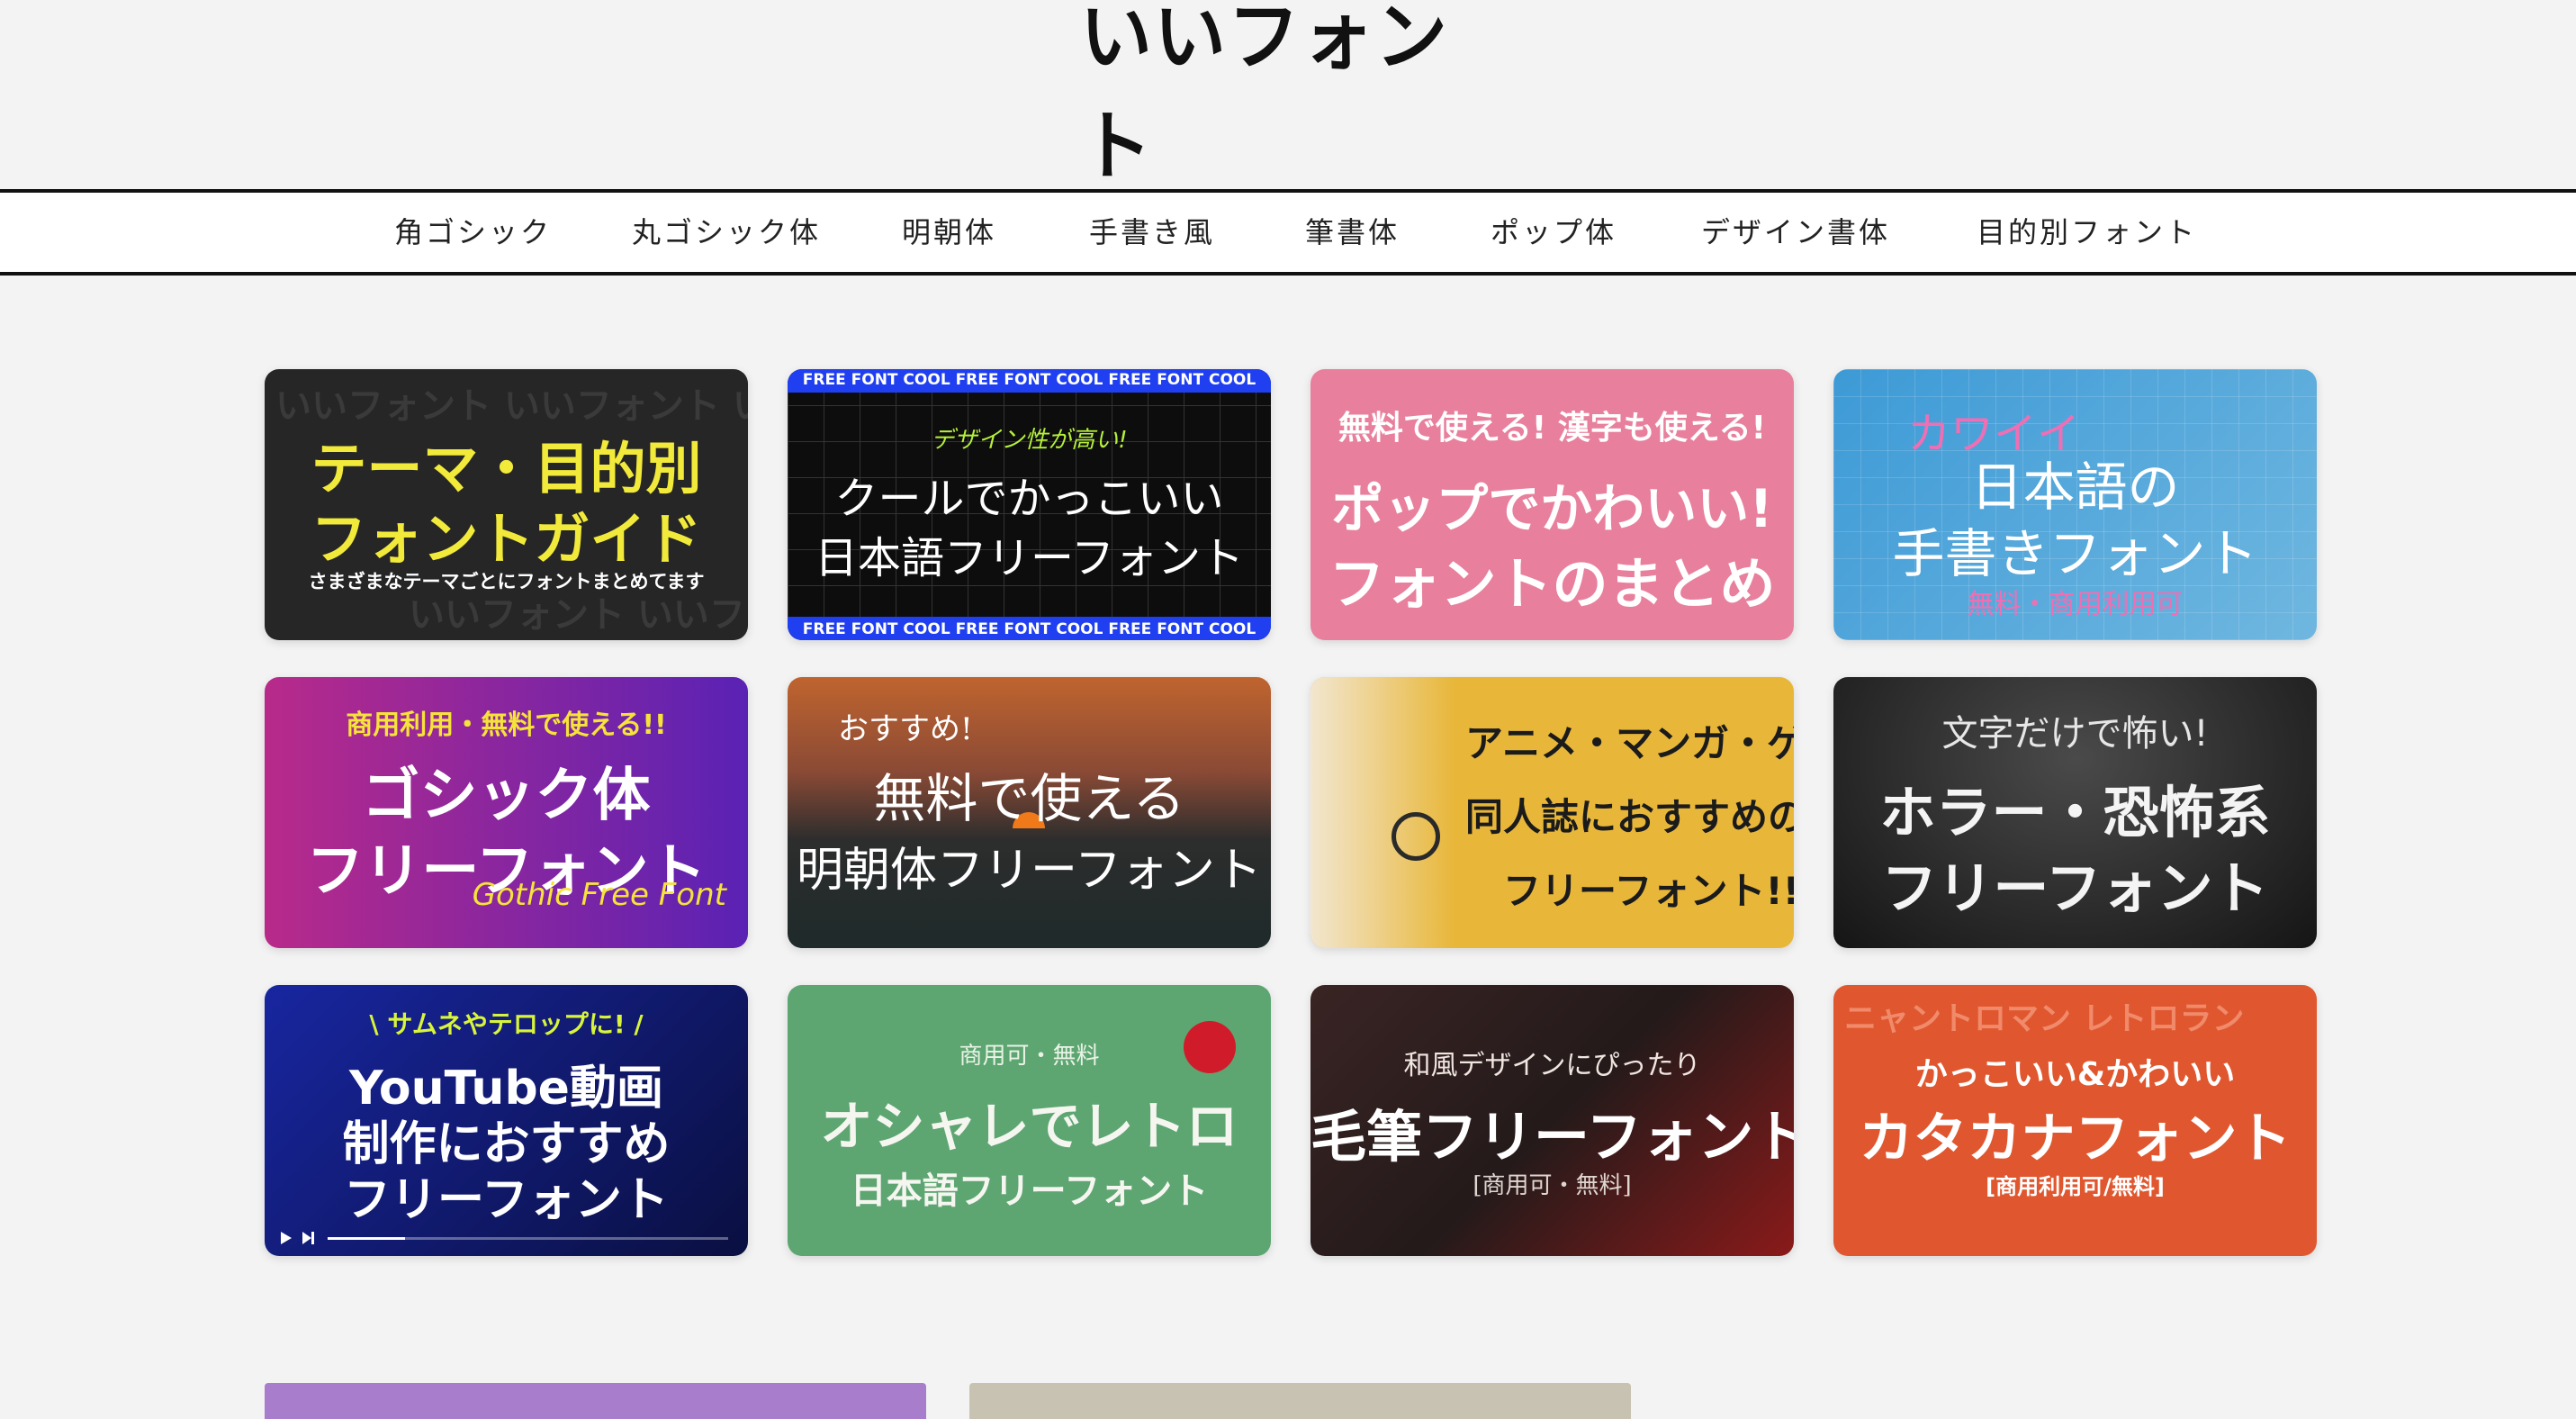 The height and width of the screenshot is (1419, 2576). Describe the element at coordinates (949, 232) in the screenshot. I see `nav-item-mincho: 明朝体` at that location.